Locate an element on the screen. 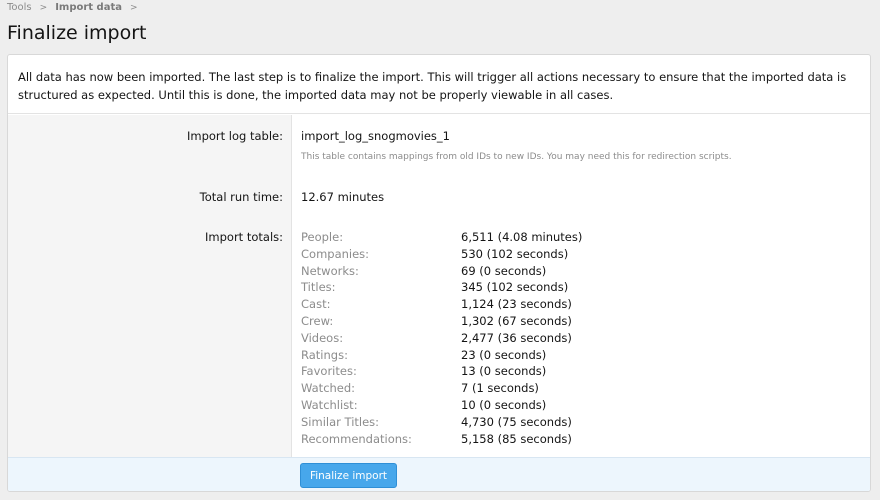  total-row: Cast: 1,124 (23 seconds) is located at coordinates (501, 305).